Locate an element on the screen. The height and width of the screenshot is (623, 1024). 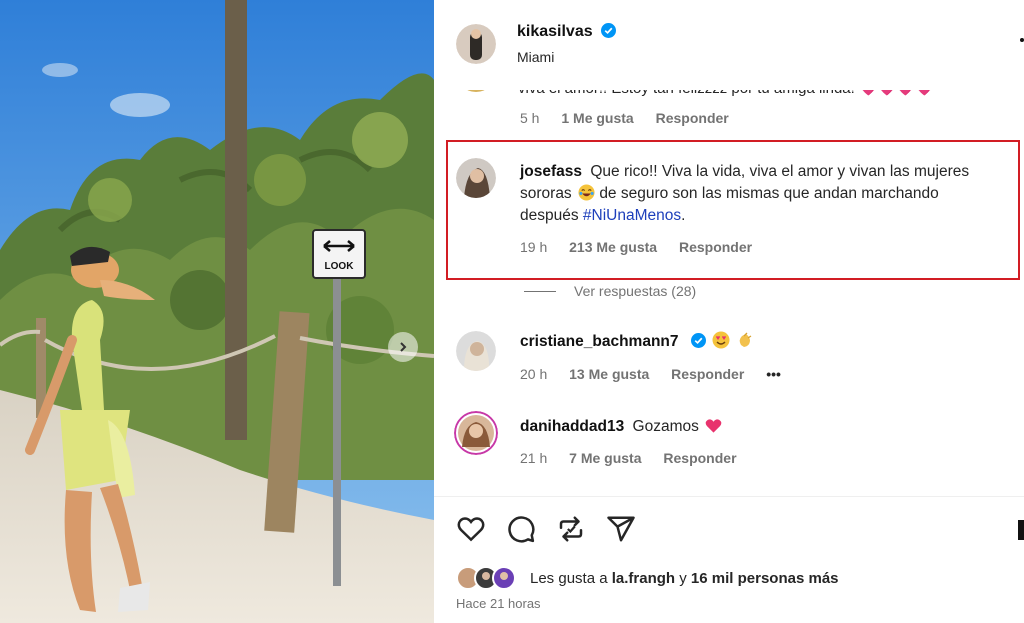
likes-prefix: Les gusta a is located at coordinates (569, 578).